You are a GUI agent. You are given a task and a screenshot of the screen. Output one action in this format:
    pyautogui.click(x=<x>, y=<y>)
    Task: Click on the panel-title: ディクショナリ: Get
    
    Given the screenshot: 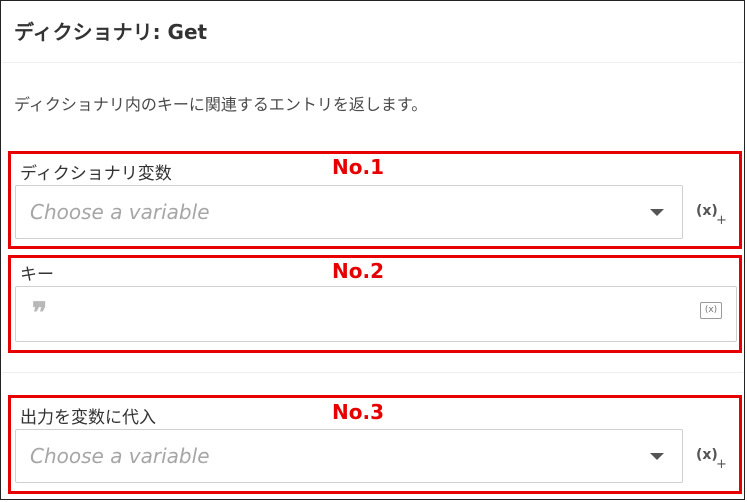 What is the action you would take?
    pyautogui.click(x=111, y=32)
    